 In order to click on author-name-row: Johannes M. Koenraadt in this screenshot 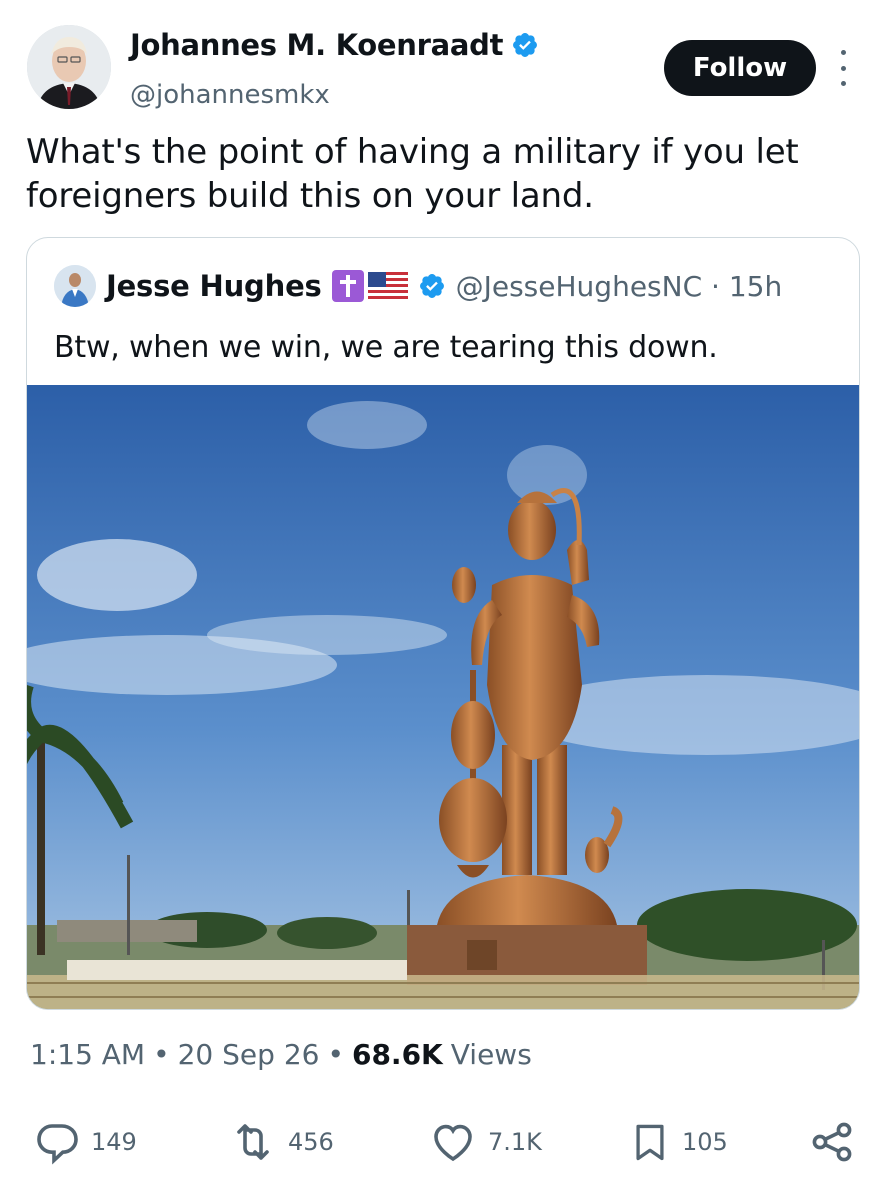, I will do `click(334, 45)`.